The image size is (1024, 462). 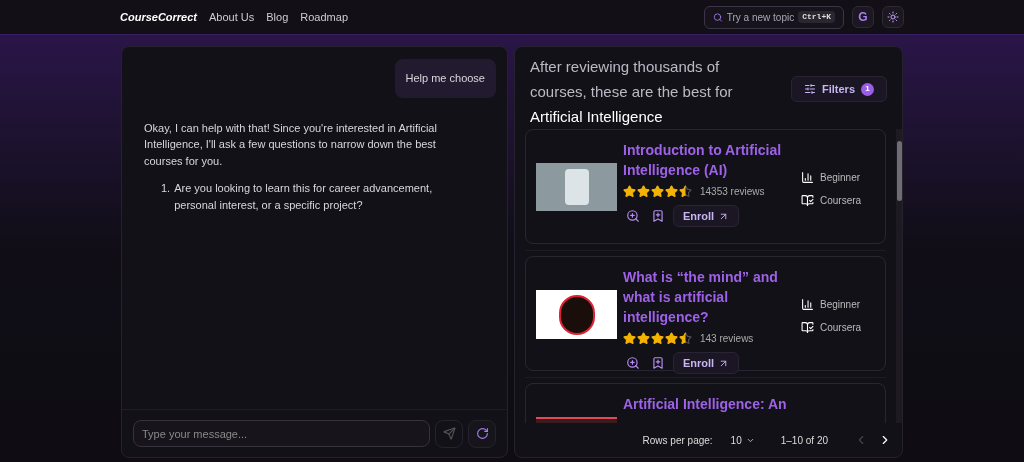 I want to click on search-field: Try a new topic Ctrl+K, so click(x=774, y=17).